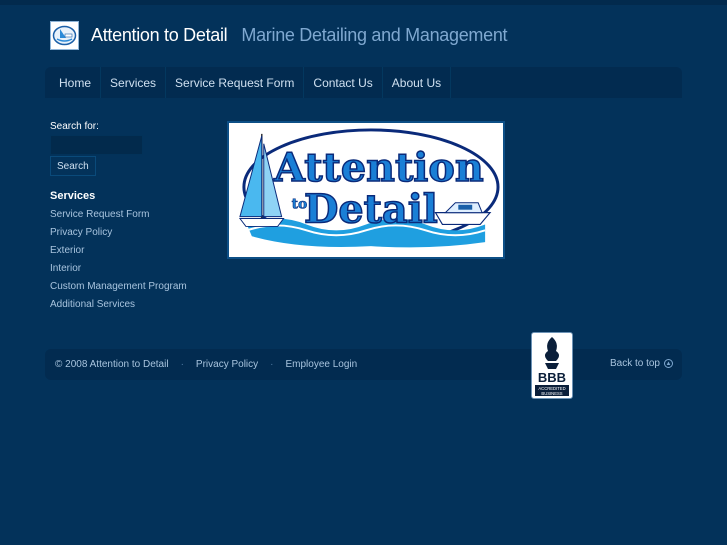 This screenshot has height=545, width=727. What do you see at coordinates (112, 364) in the screenshot?
I see `copyright-text: © 2008 Attention to Detail` at bounding box center [112, 364].